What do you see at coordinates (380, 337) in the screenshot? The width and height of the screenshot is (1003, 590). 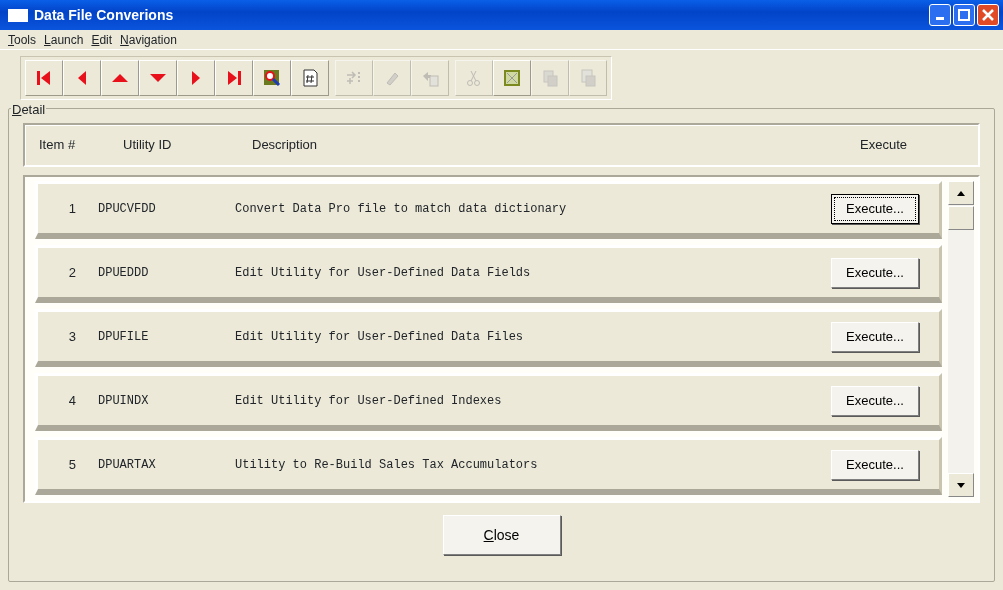 I see `utility-description: Edit Utility for User-Defined Data Files` at bounding box center [380, 337].